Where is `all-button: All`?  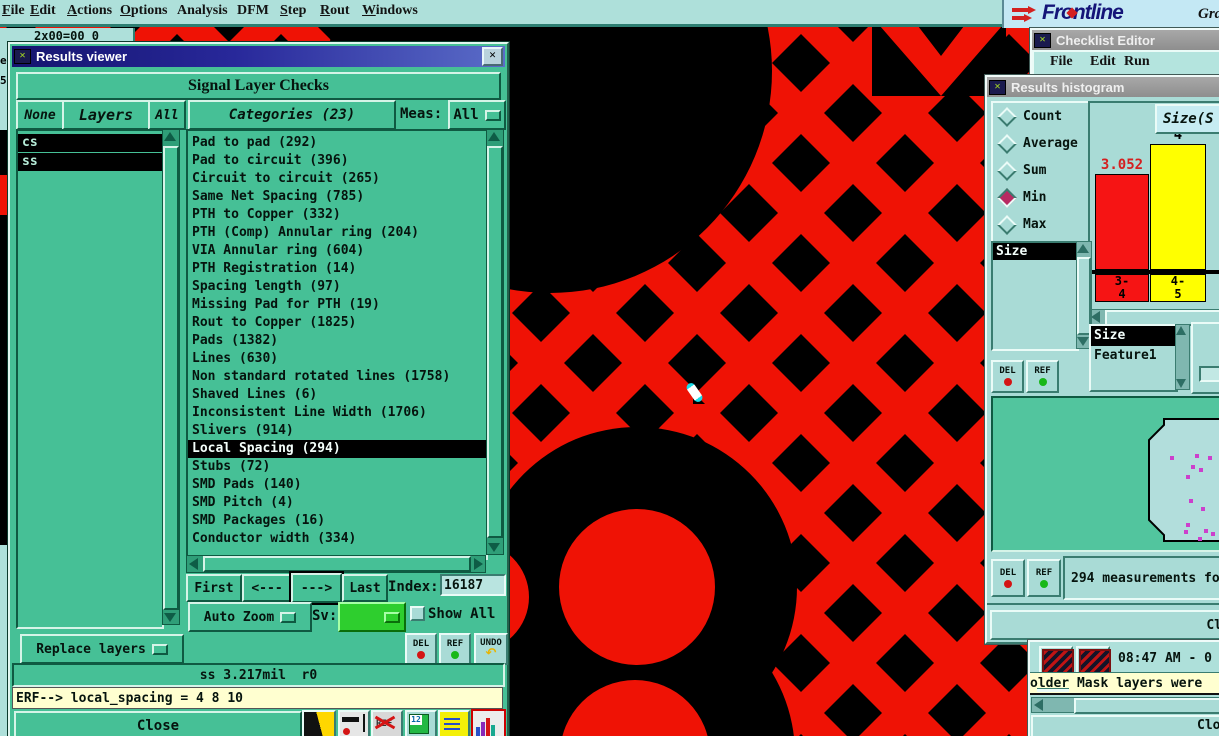
all-button: All is located at coordinates (167, 115).